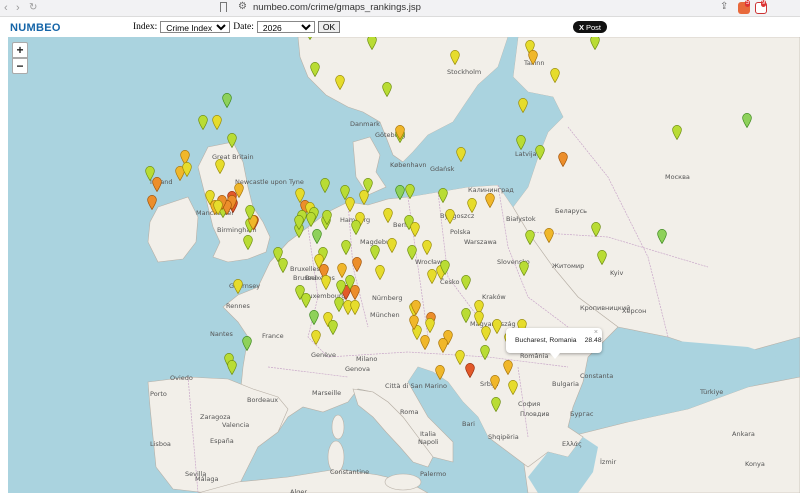 The image size is (800, 493). I want to click on share-icon: ⇪, so click(724, 6).